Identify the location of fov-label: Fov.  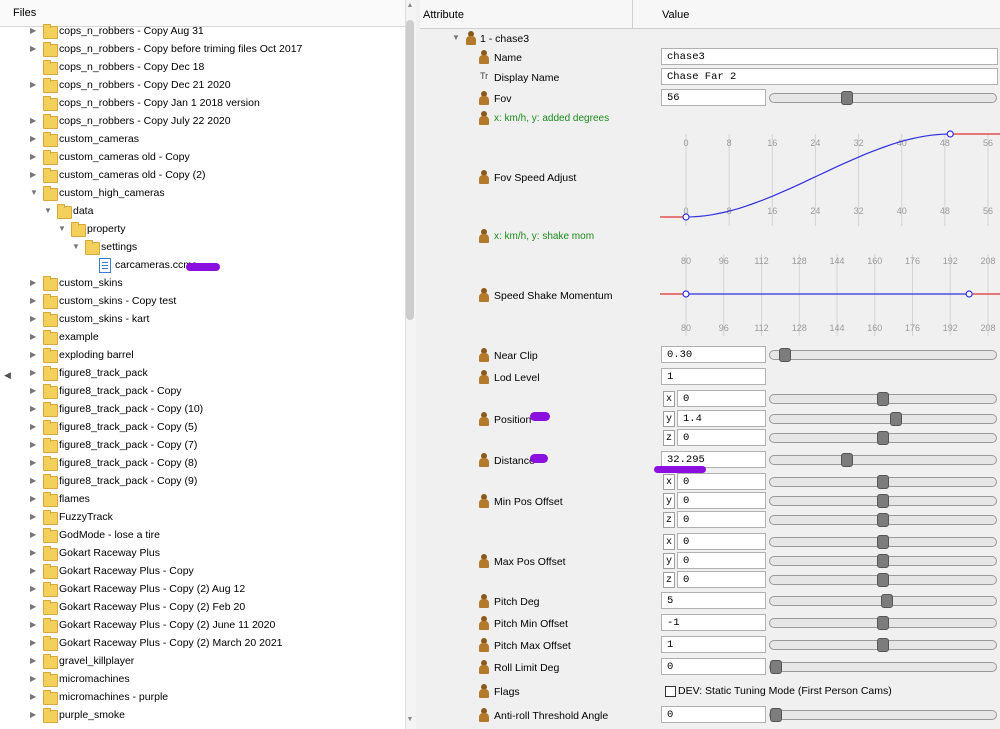
(503, 99).